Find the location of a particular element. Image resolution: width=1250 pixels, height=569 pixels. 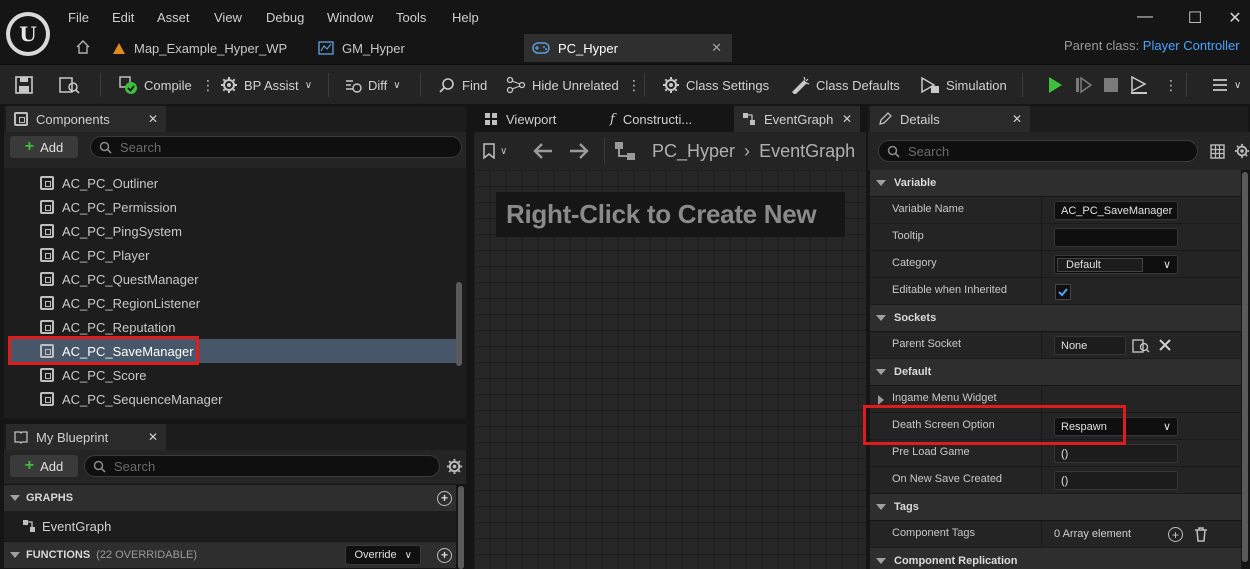

my-blueprint-add-button: + Add is located at coordinates (44, 466).